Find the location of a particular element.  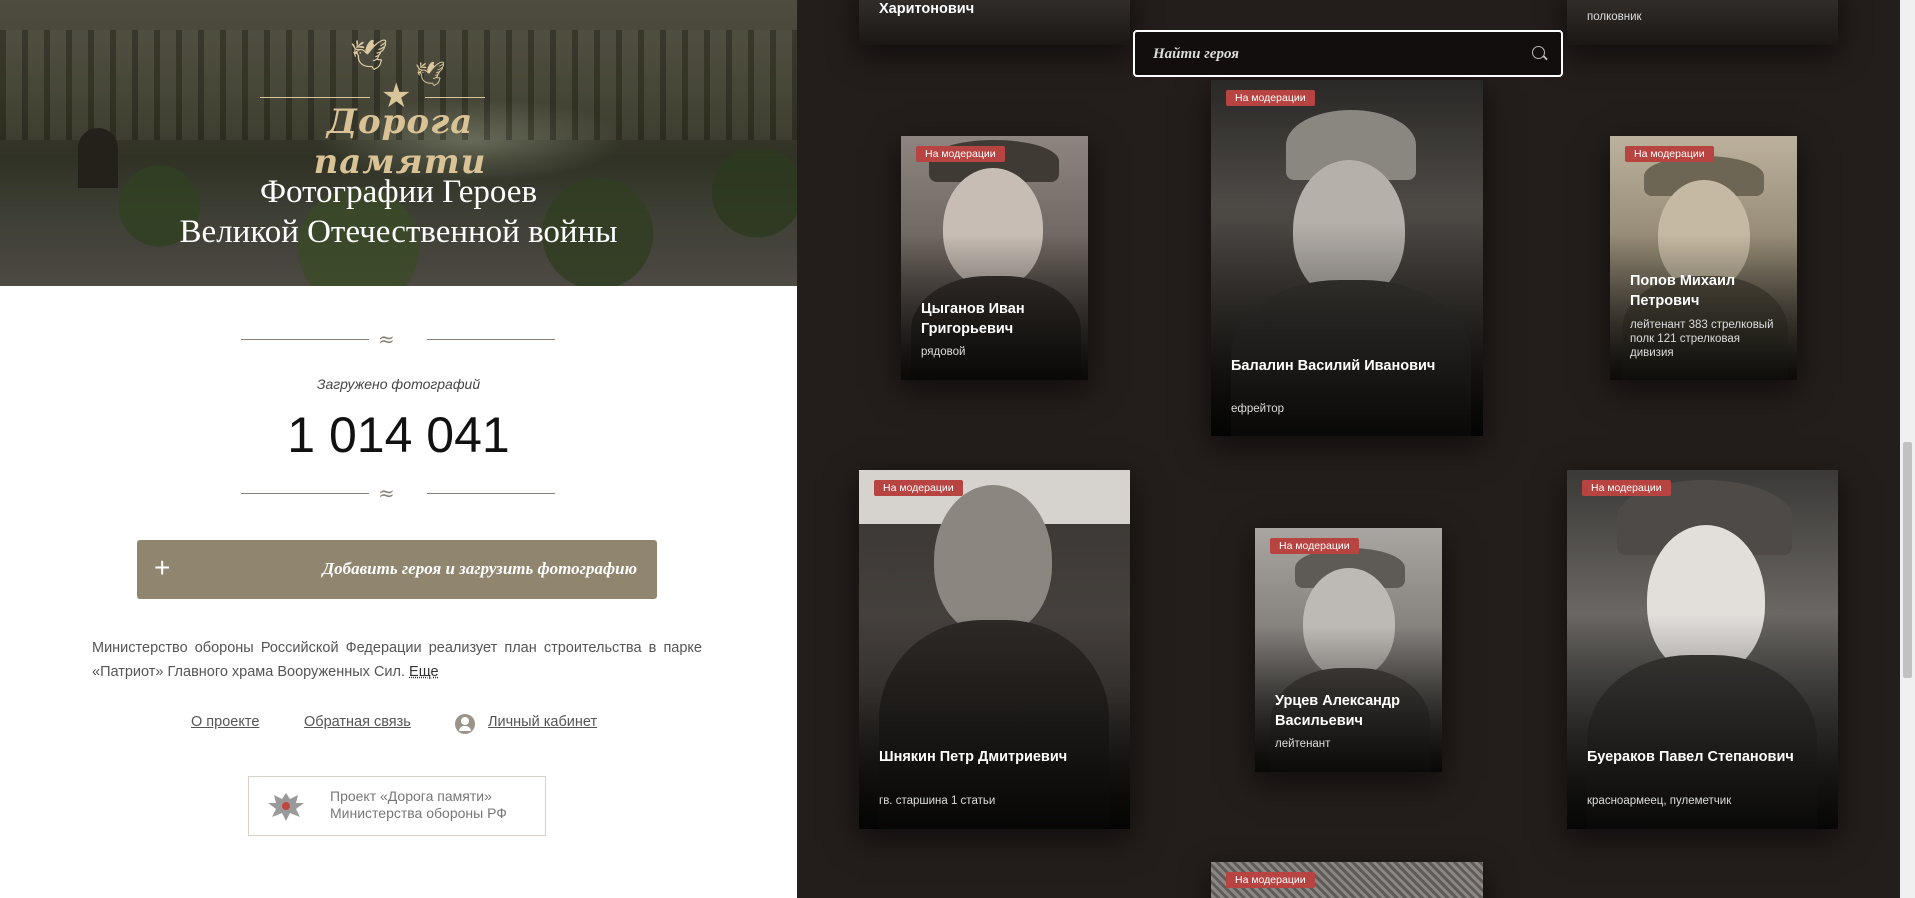

search-icon is located at coordinates (1538, 52).